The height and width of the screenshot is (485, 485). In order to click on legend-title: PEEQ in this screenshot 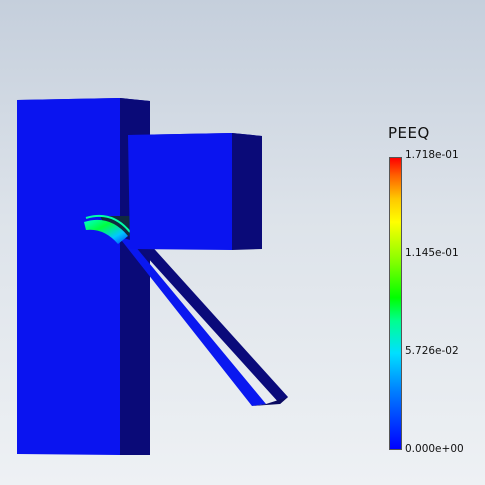, I will do `click(409, 133)`.